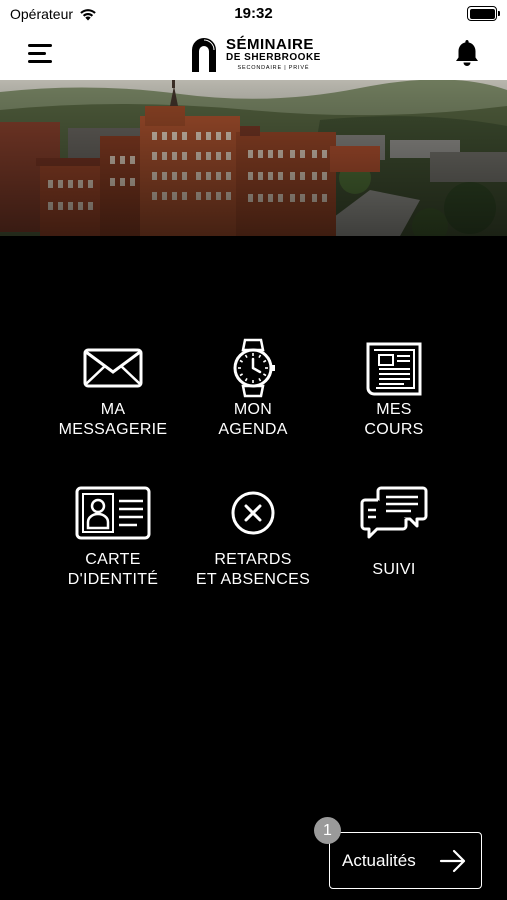 This screenshot has width=507, height=900. Describe the element at coordinates (394, 369) in the screenshot. I see `newspaper-icon` at that location.